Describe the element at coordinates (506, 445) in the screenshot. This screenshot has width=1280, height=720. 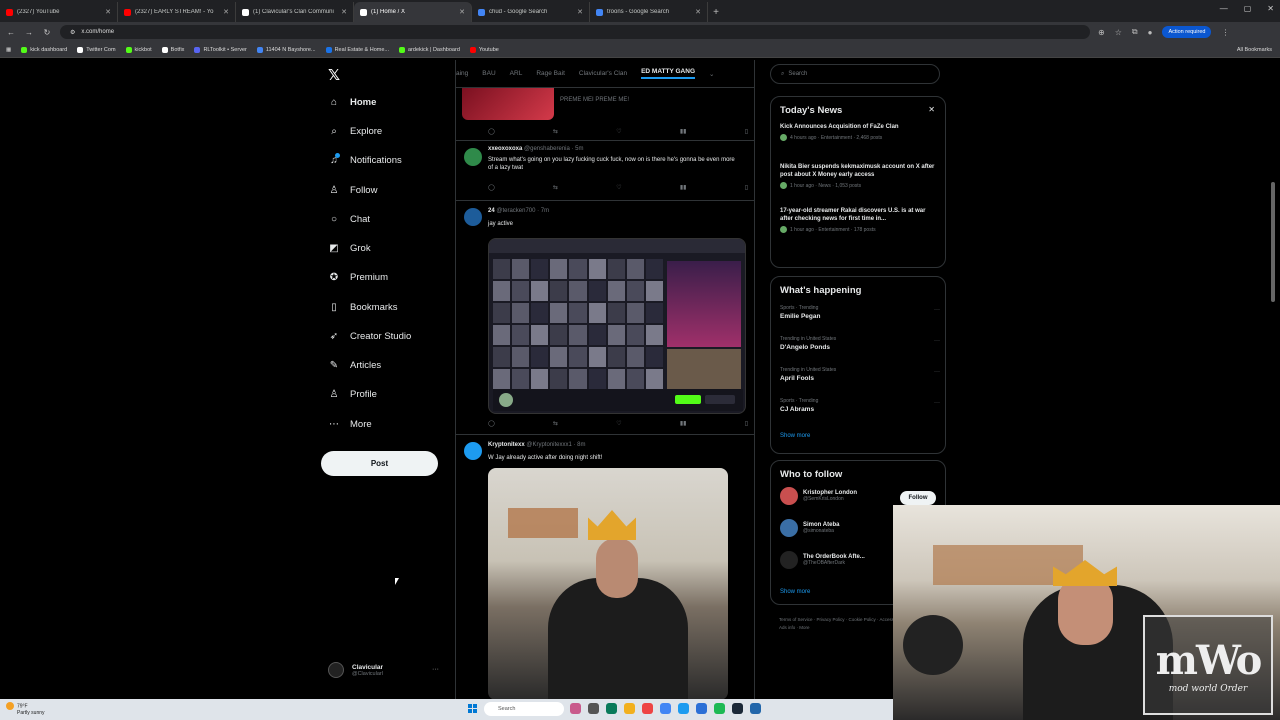
I see `author-name: Kryptonitexx` at that location.